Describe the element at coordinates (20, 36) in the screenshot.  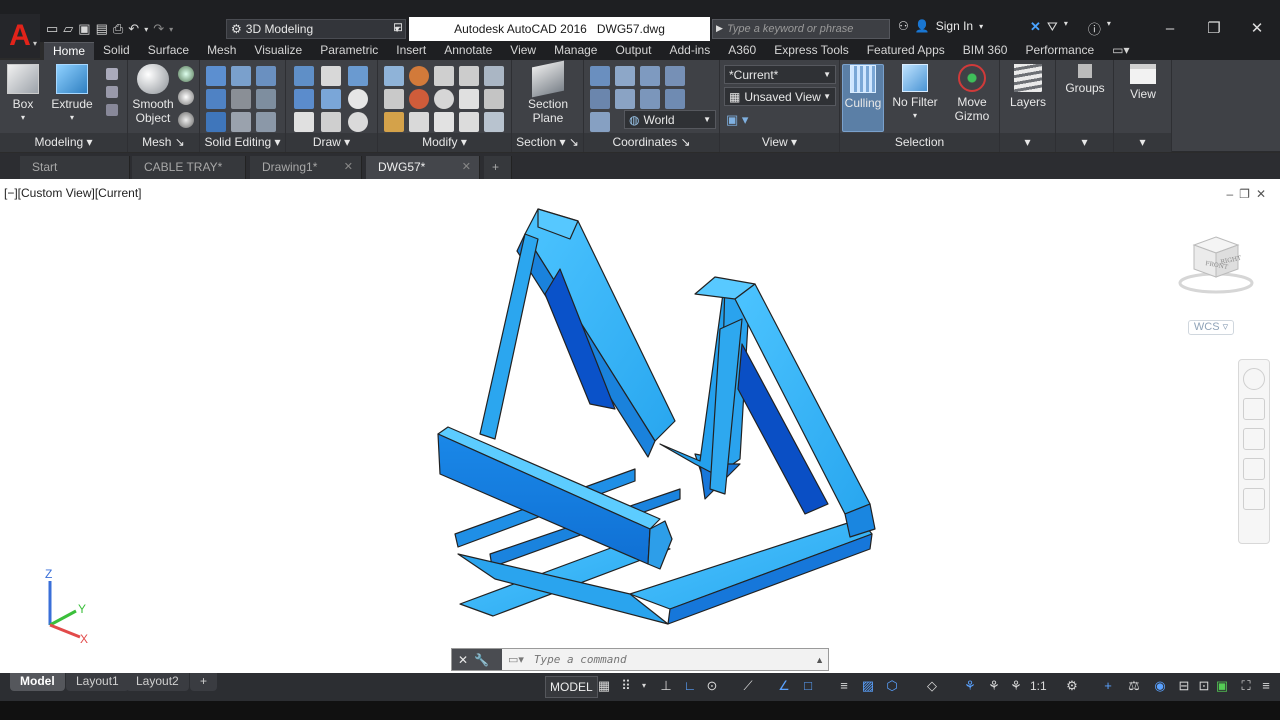
I see `application-menu-button: A ▾` at that location.